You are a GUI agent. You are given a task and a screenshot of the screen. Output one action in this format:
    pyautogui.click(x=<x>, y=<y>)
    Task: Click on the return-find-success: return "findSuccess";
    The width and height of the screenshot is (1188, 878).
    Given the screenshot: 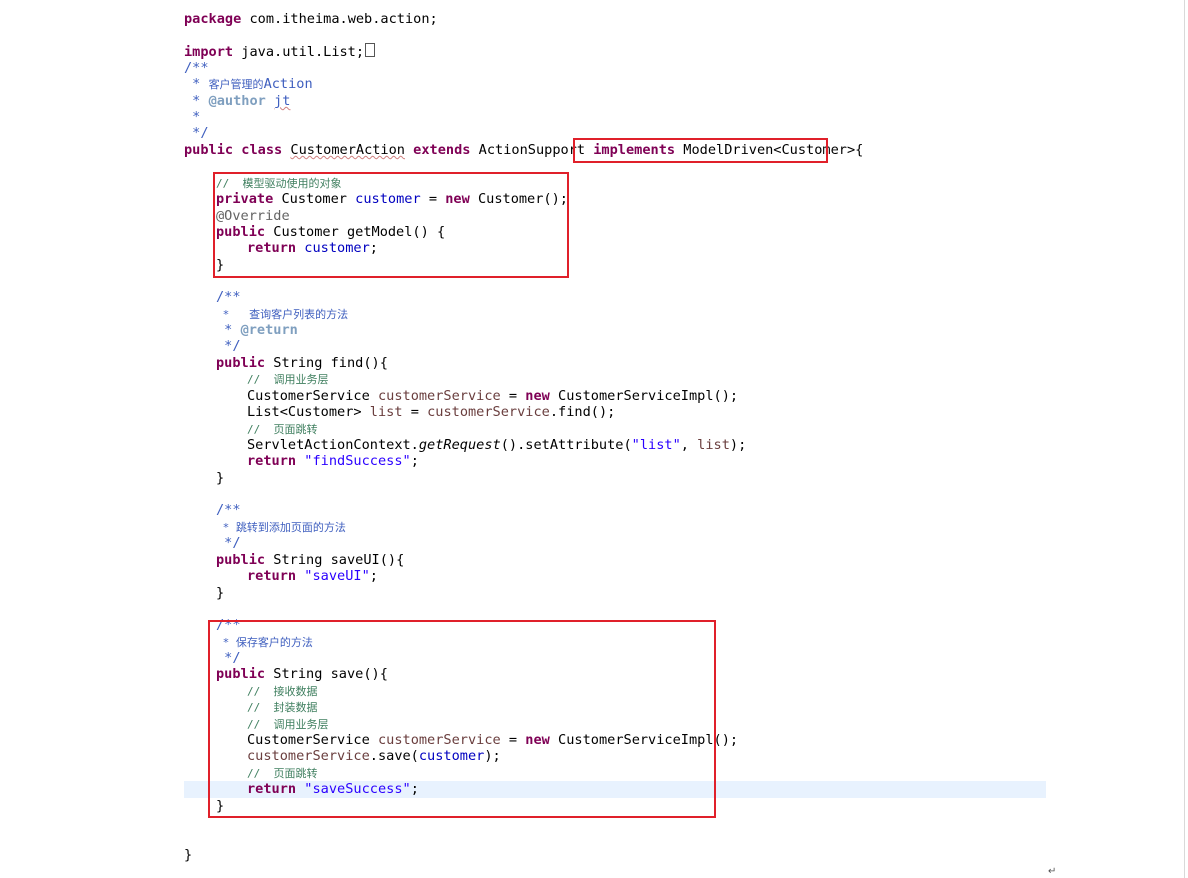 What is the action you would take?
    pyautogui.click(x=333, y=461)
    